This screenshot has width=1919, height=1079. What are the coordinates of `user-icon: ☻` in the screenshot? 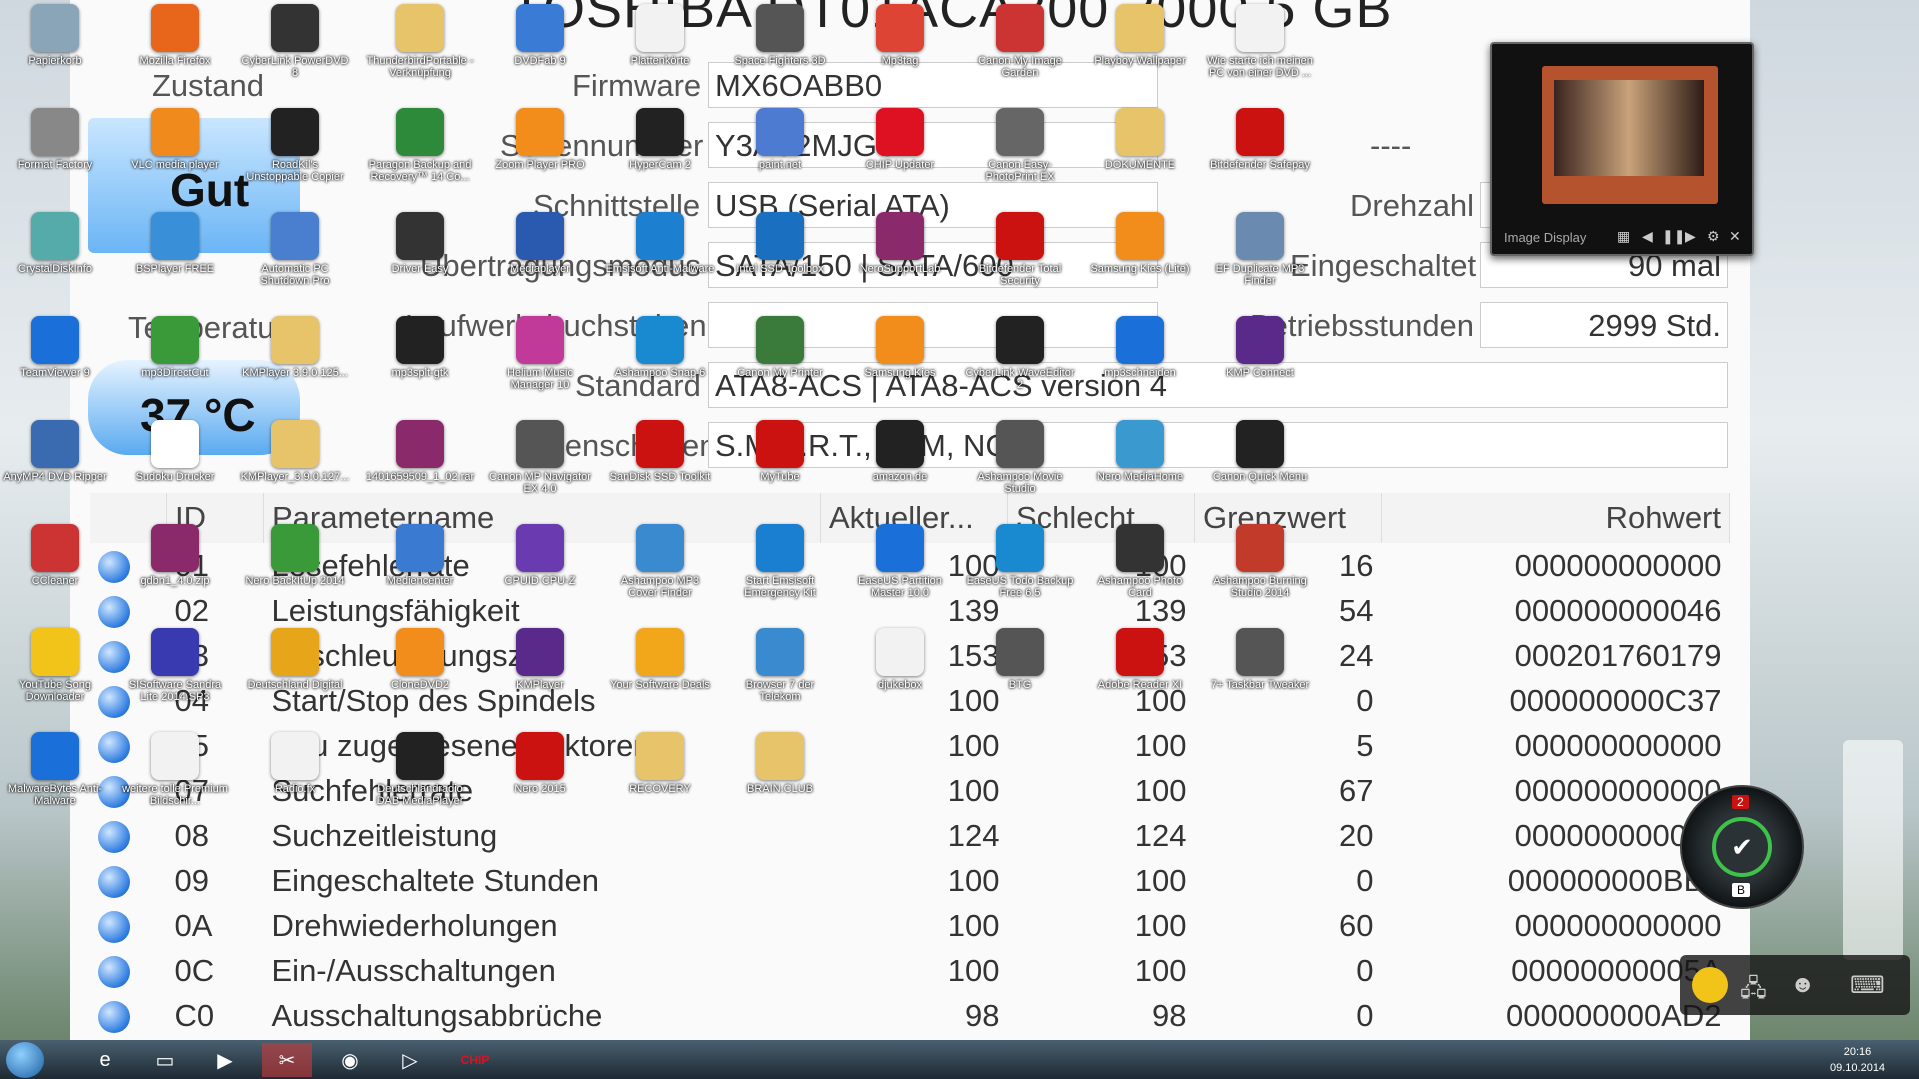 It's located at (1802, 985).